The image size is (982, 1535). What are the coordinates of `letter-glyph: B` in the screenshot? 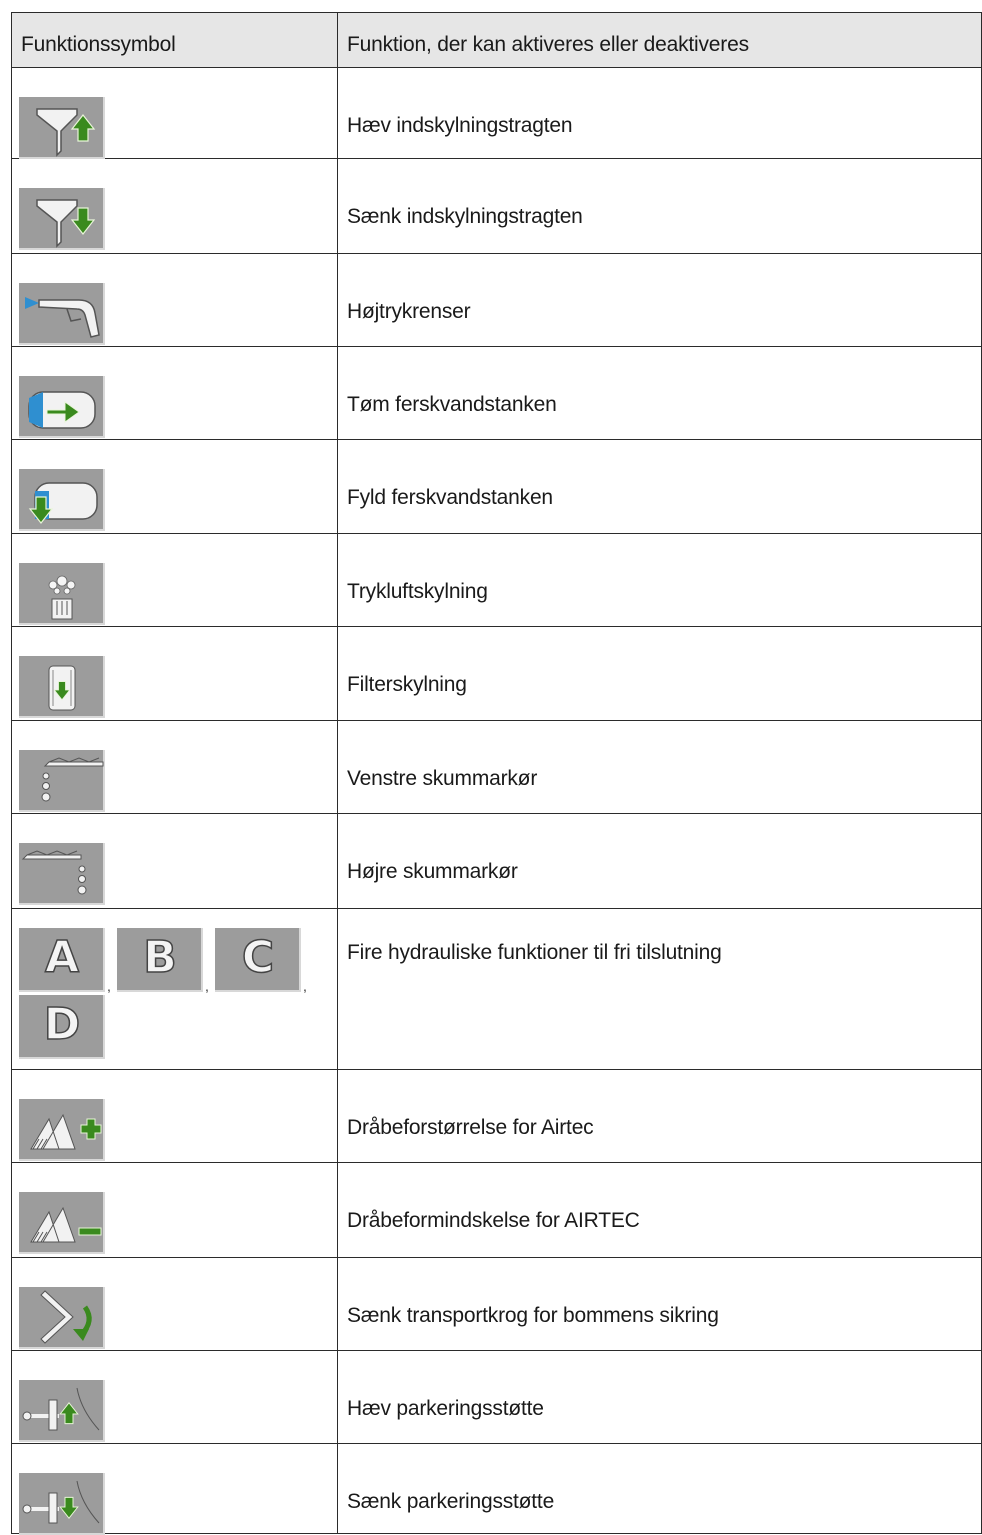 It's located at (159, 957).